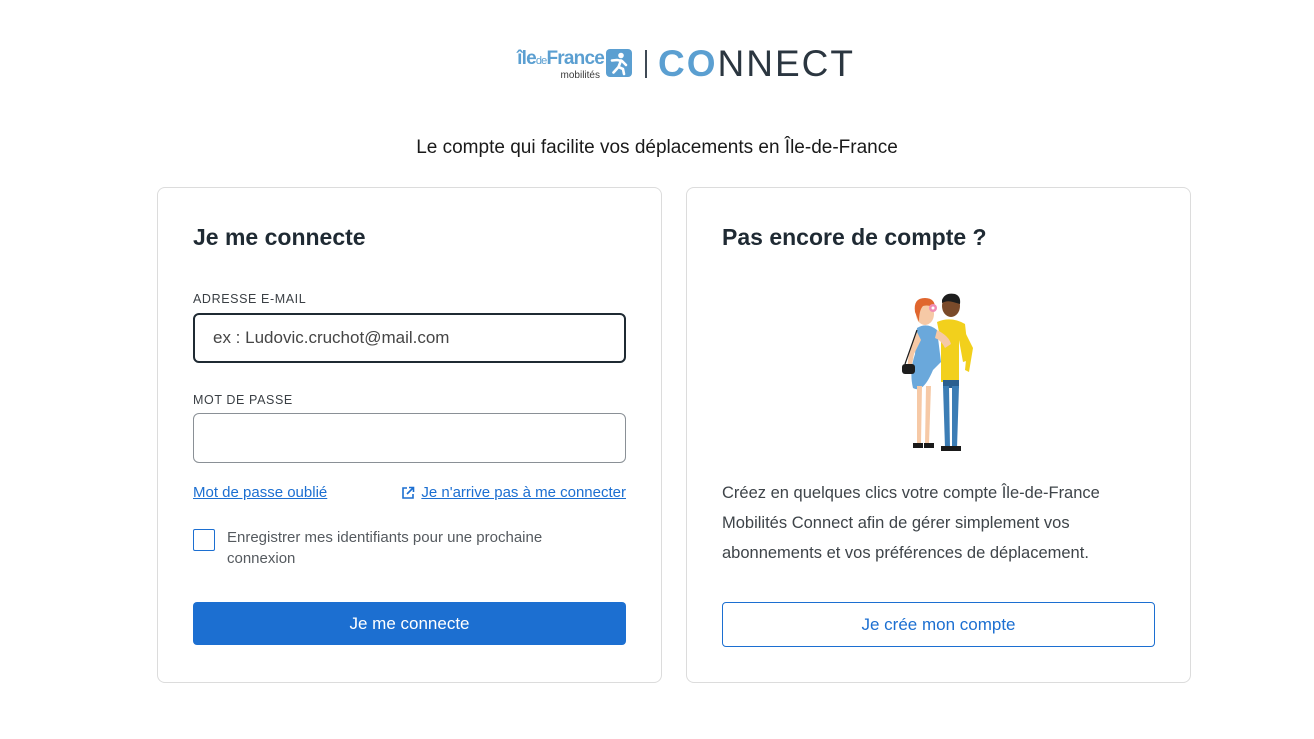 The height and width of the screenshot is (739, 1314). Describe the element at coordinates (854, 237) in the screenshot. I see `signup-title: Pas encore de compte ?` at that location.